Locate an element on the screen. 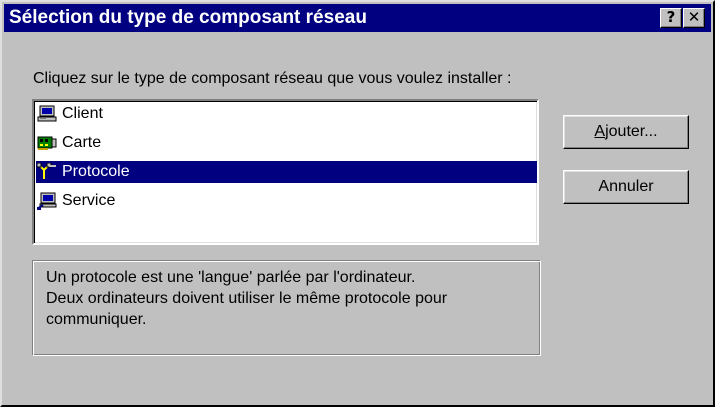  description-line: communiquer. is located at coordinates (96, 319).